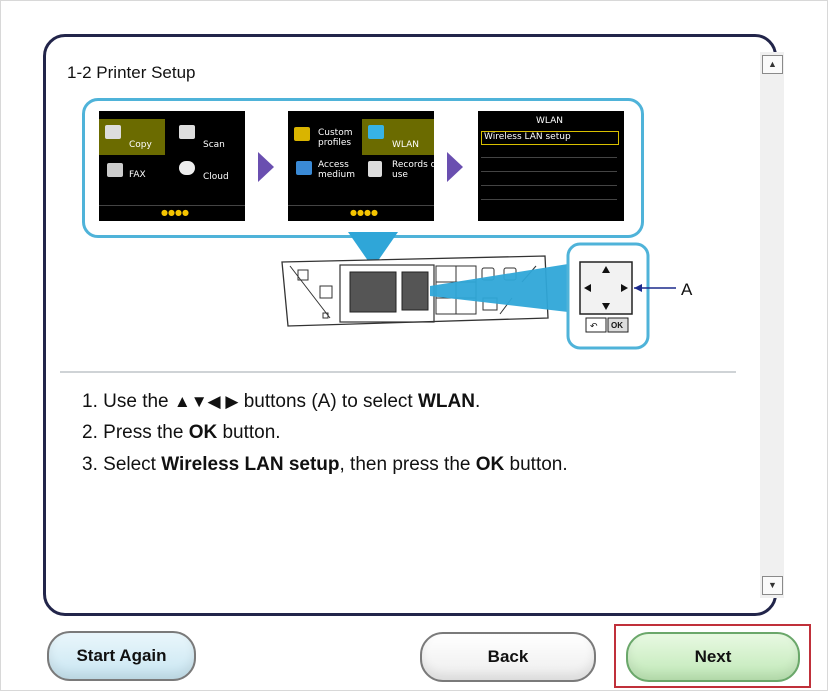 The height and width of the screenshot is (691, 828). Describe the element at coordinates (446, 401) in the screenshot. I see `instruction-emphasis: WLAN` at that location.